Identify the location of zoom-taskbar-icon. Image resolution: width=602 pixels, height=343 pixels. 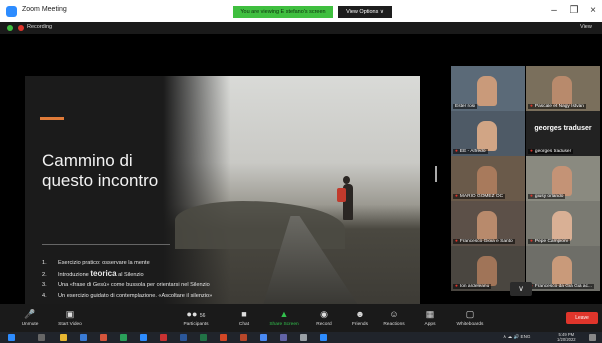
(143, 337).